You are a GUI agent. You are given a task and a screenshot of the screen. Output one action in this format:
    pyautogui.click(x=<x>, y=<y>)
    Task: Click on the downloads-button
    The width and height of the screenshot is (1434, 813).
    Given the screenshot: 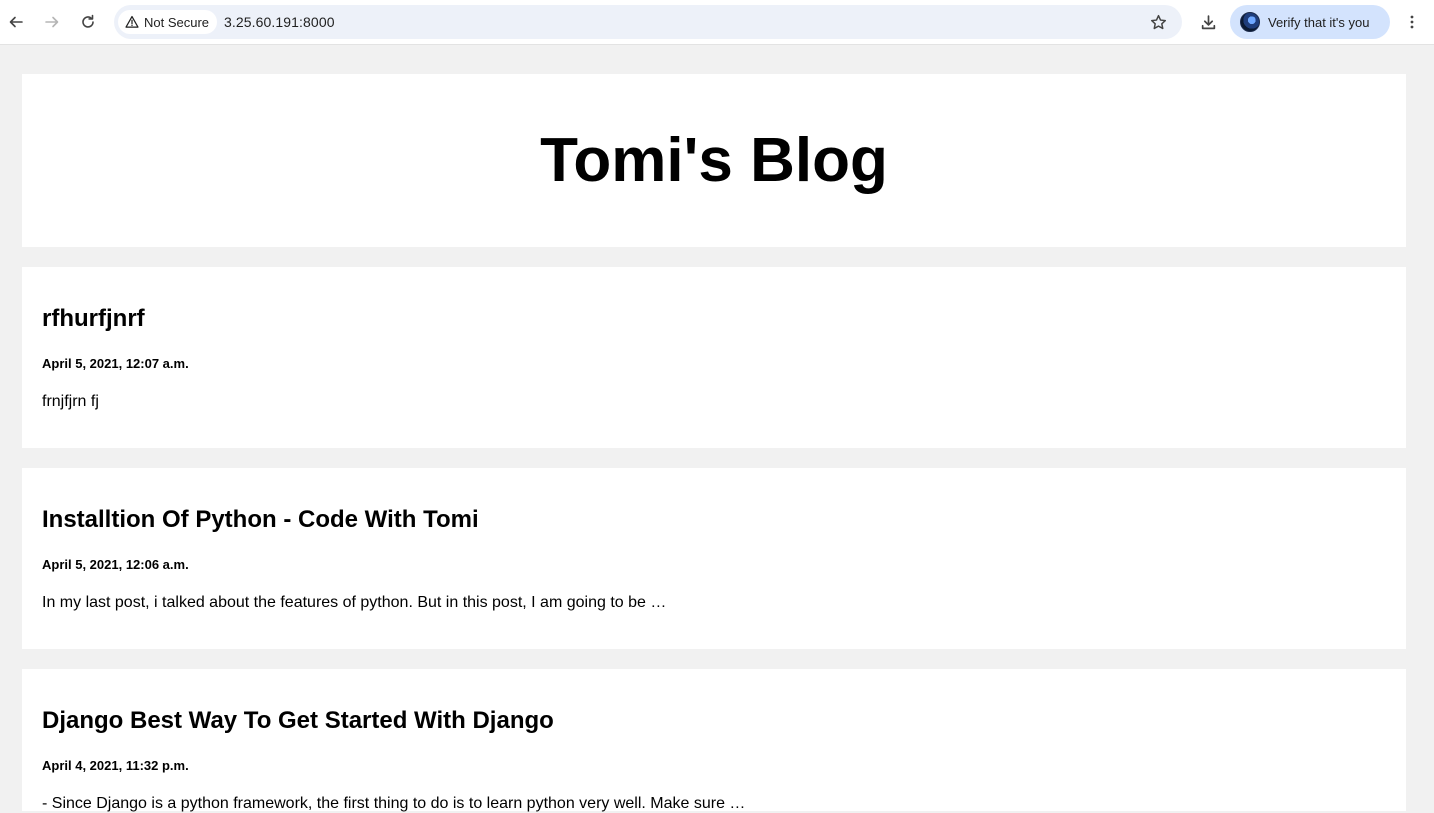 What is the action you would take?
    pyautogui.click(x=1208, y=22)
    